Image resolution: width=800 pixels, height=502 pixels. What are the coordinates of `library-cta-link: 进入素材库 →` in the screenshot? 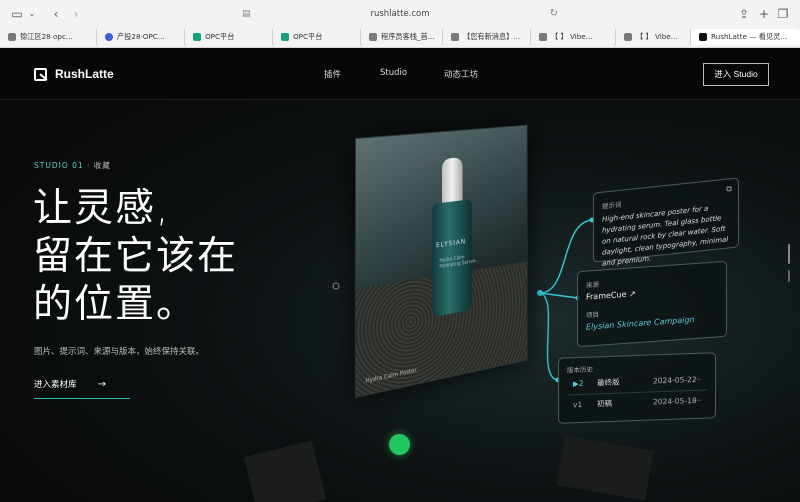 It's located at (82, 387).